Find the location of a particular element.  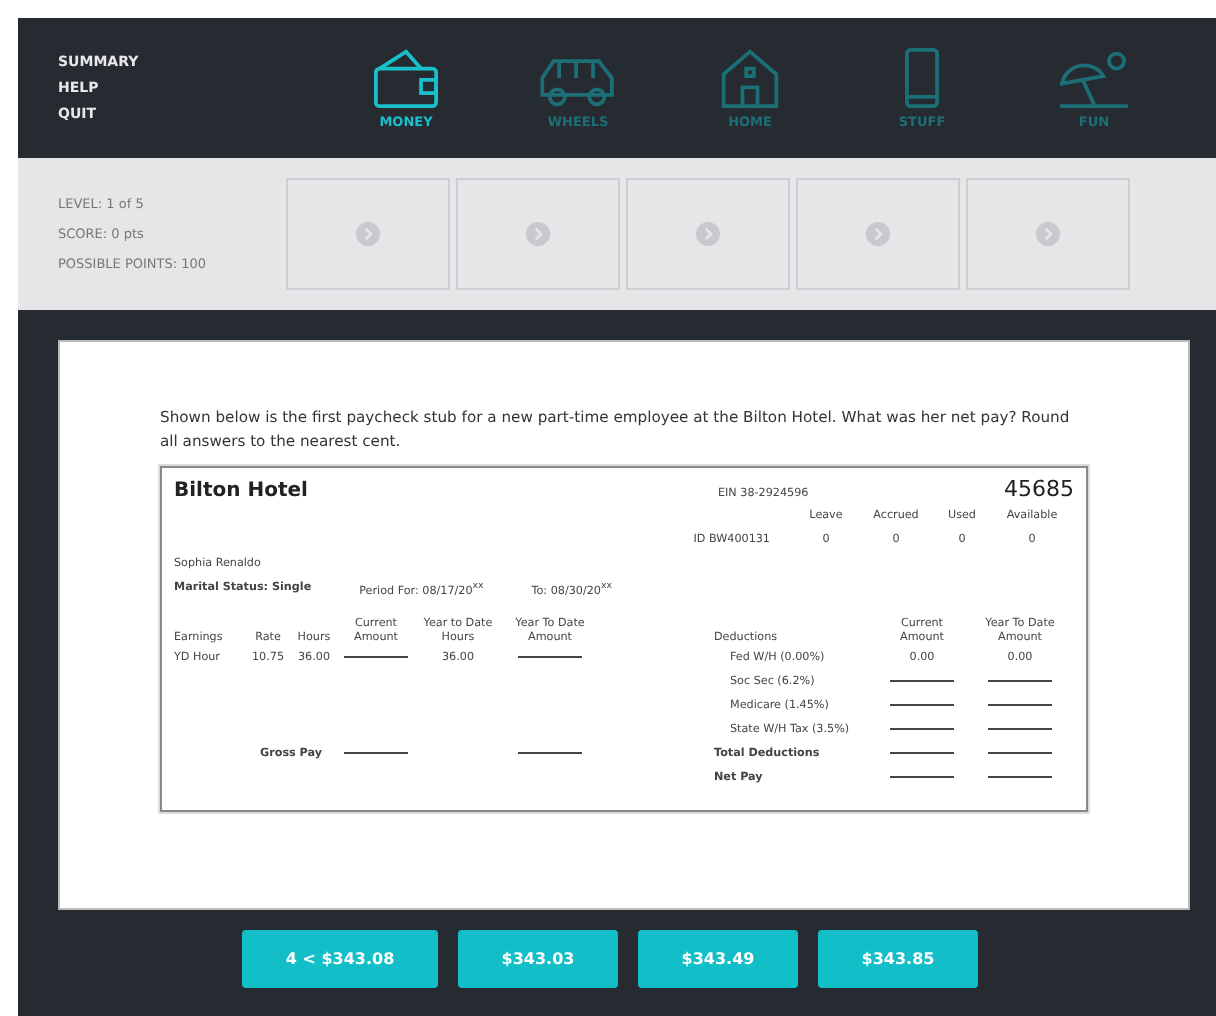

check-number: 45685 is located at coordinates (1038, 489).